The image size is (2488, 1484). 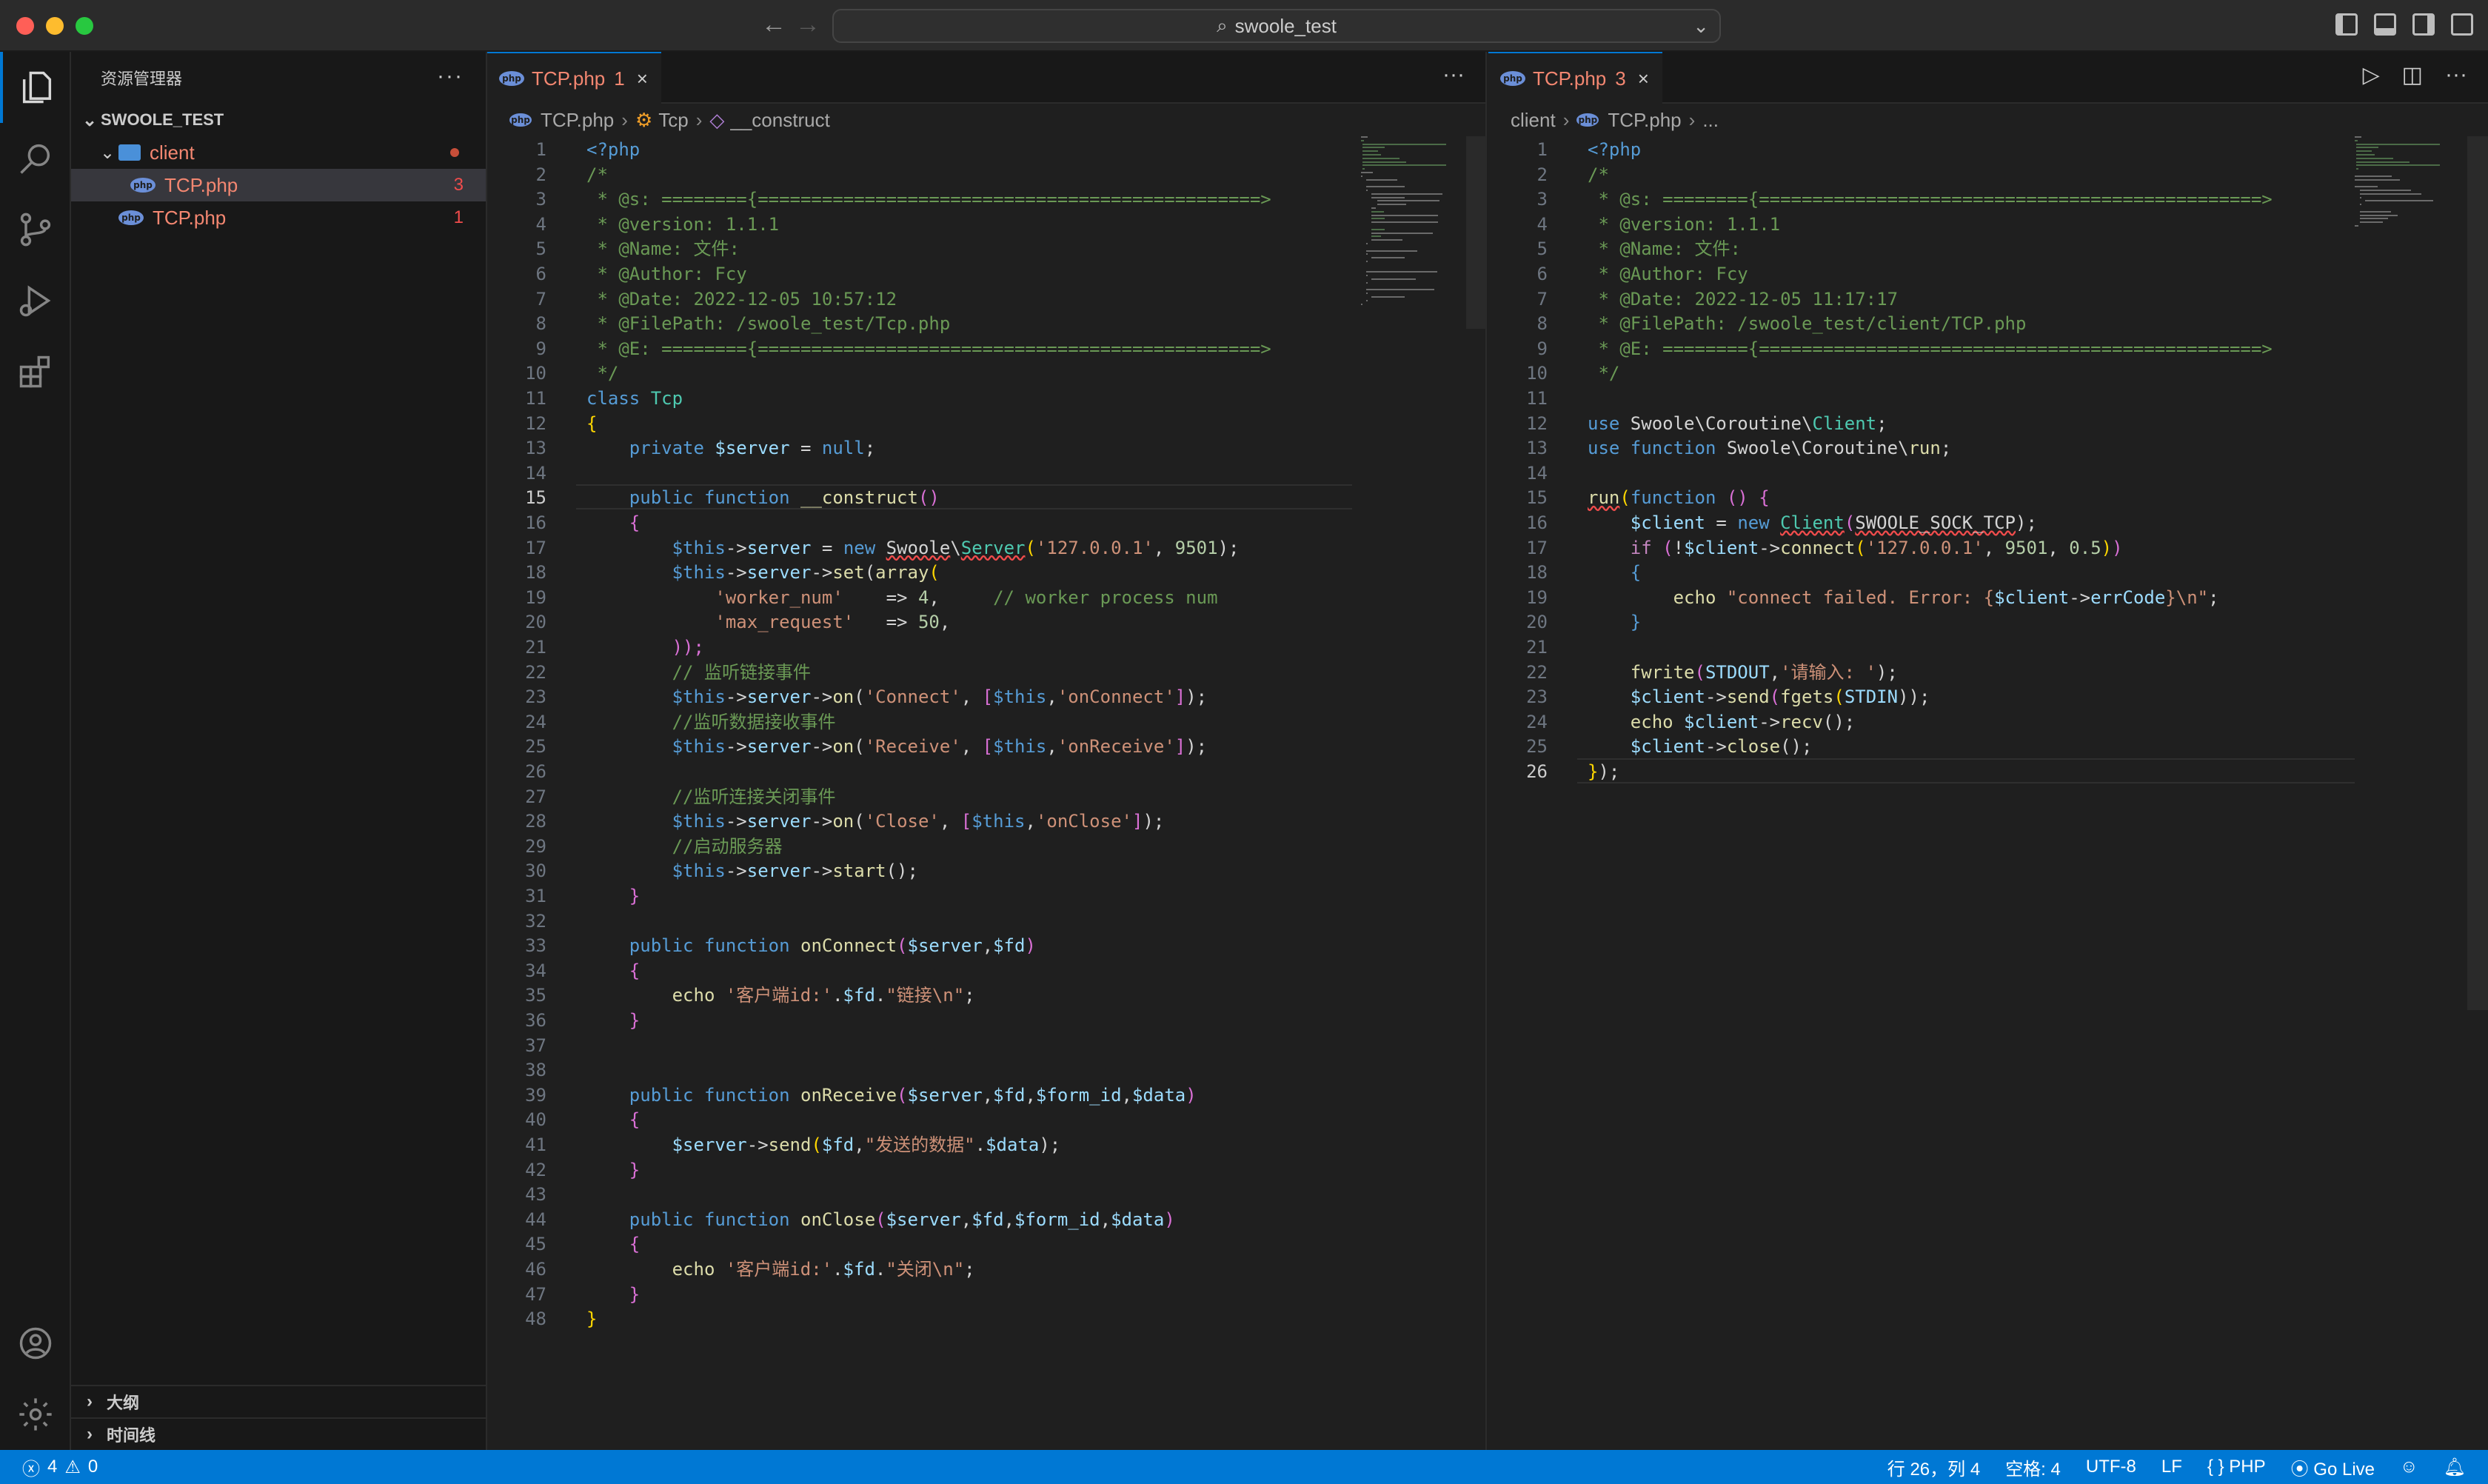 I want to click on code-line: ));, so click(x=645, y=647).